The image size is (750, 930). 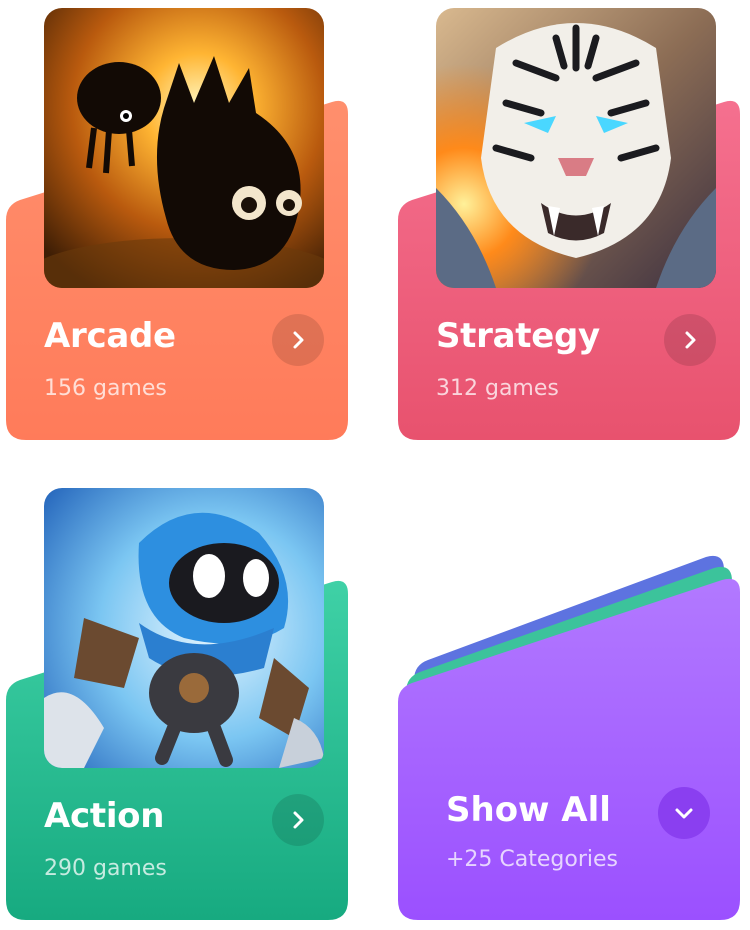 What do you see at coordinates (105, 388) in the screenshot?
I see `category-game-count: 156 games` at bounding box center [105, 388].